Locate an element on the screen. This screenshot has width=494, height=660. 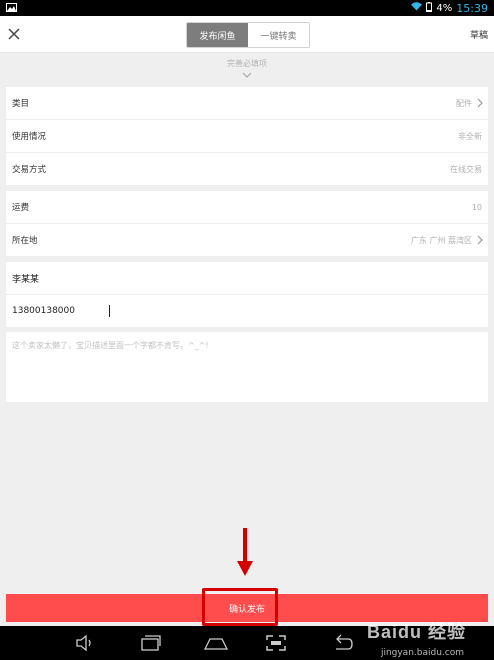
contact-name: 李某某 is located at coordinates (26, 279).